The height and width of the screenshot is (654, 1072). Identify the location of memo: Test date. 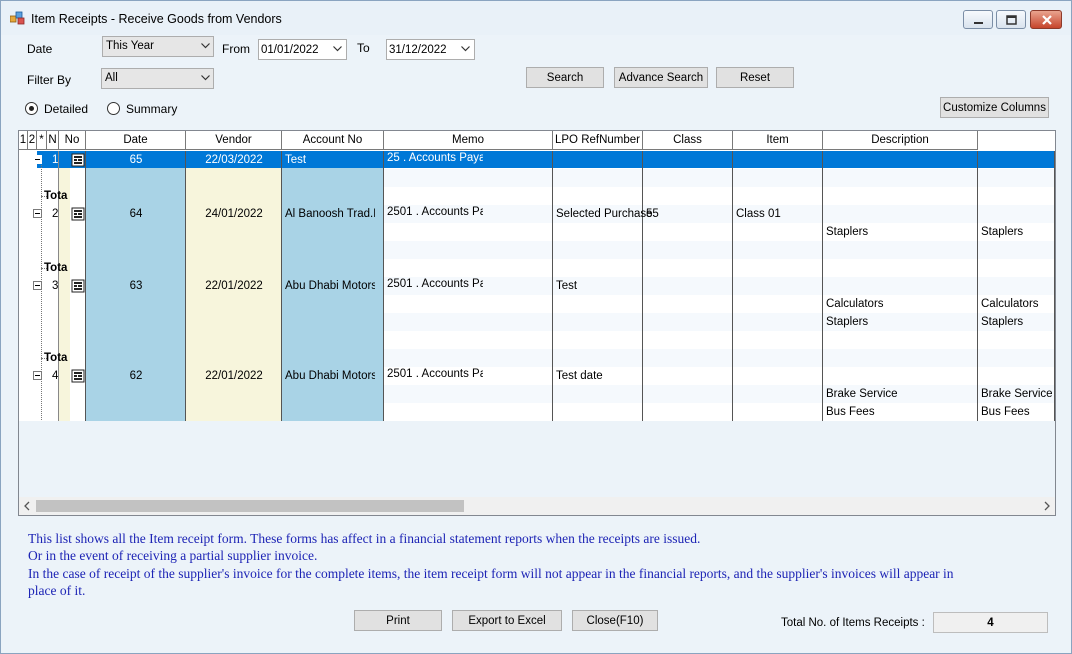
(579, 376).